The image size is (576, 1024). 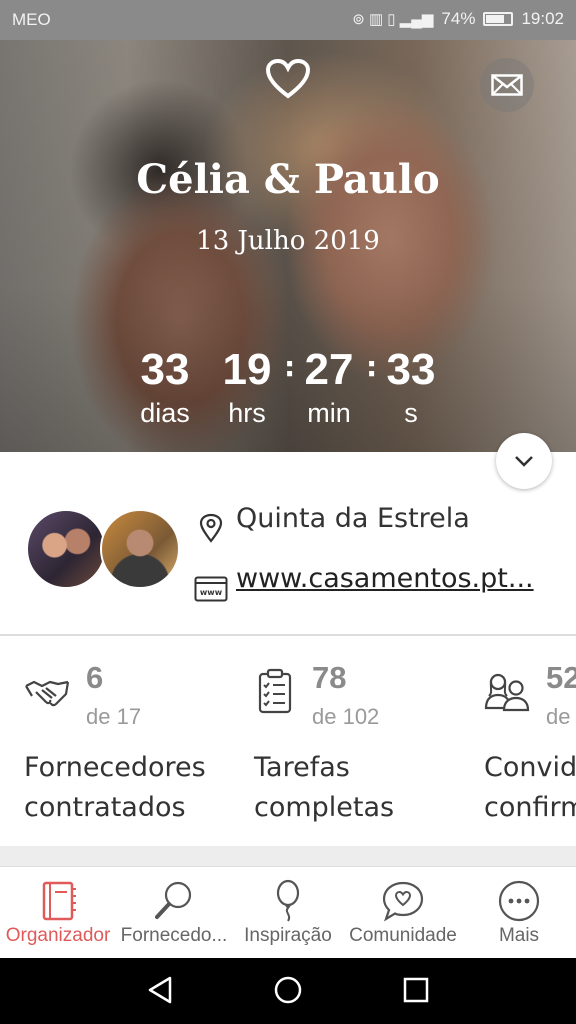 I want to click on messages-button, so click(x=507, y=85).